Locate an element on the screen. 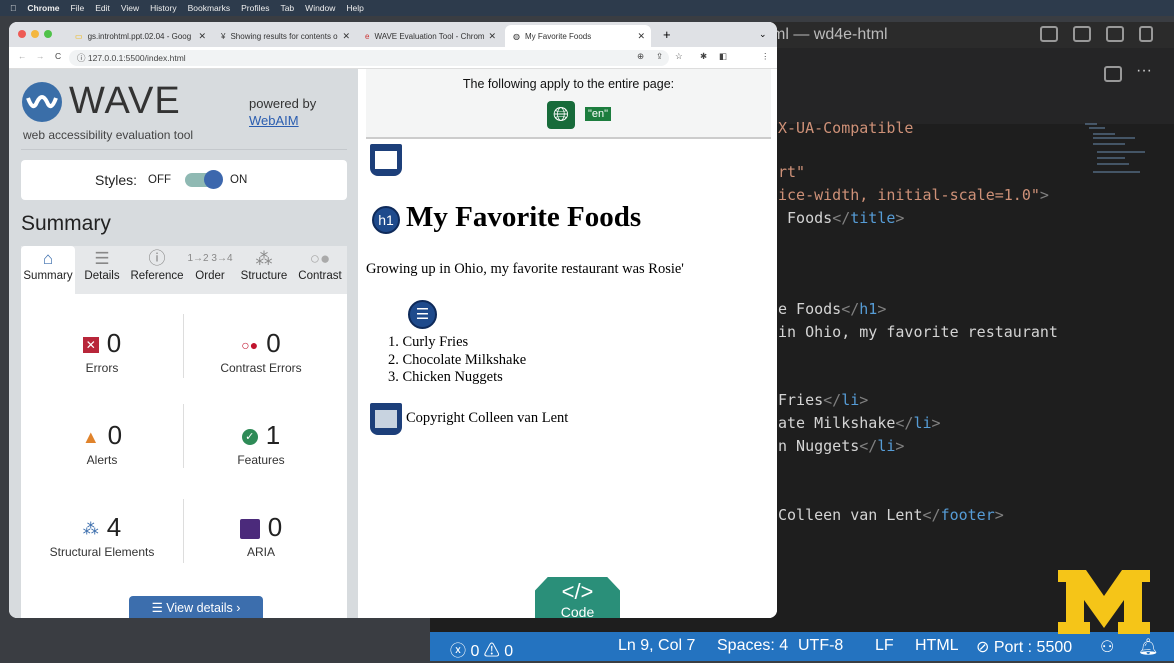  tab-contrast: ○● Contrast is located at coordinates (320, 270).